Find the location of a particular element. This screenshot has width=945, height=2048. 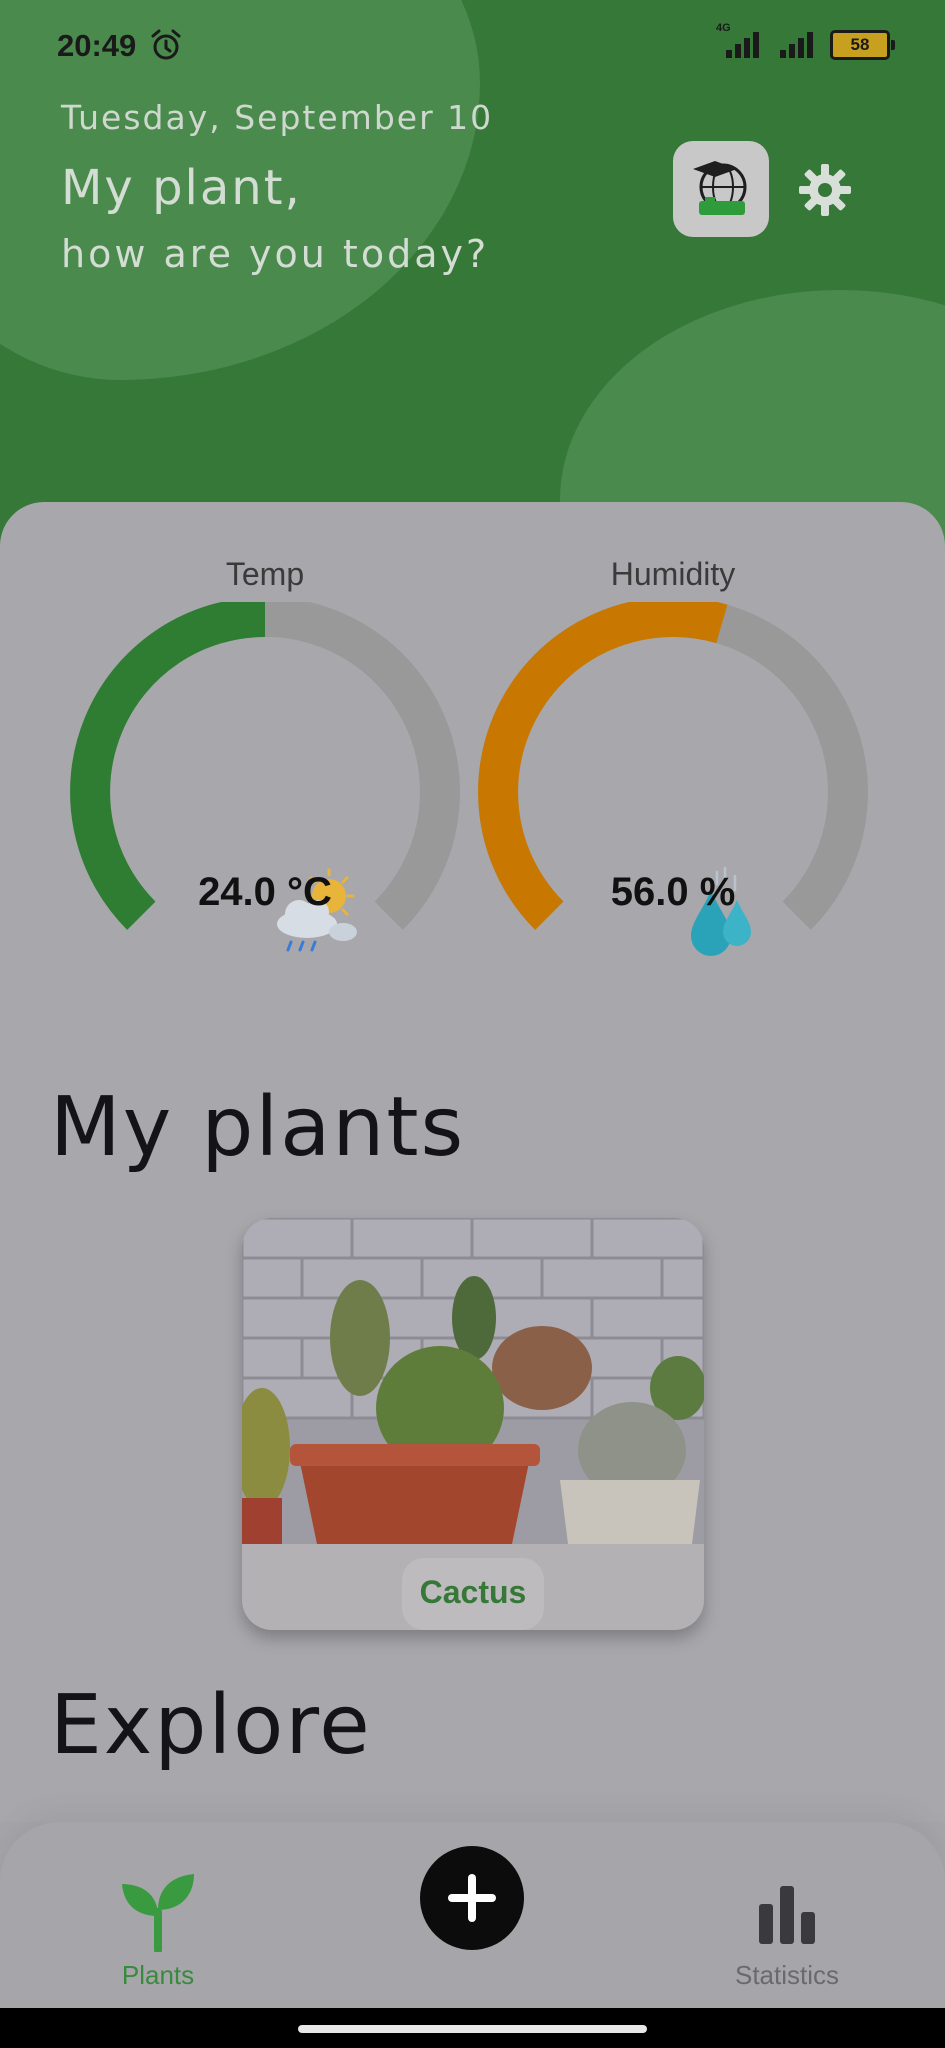

settings-gear-icon is located at coordinates (825, 190).